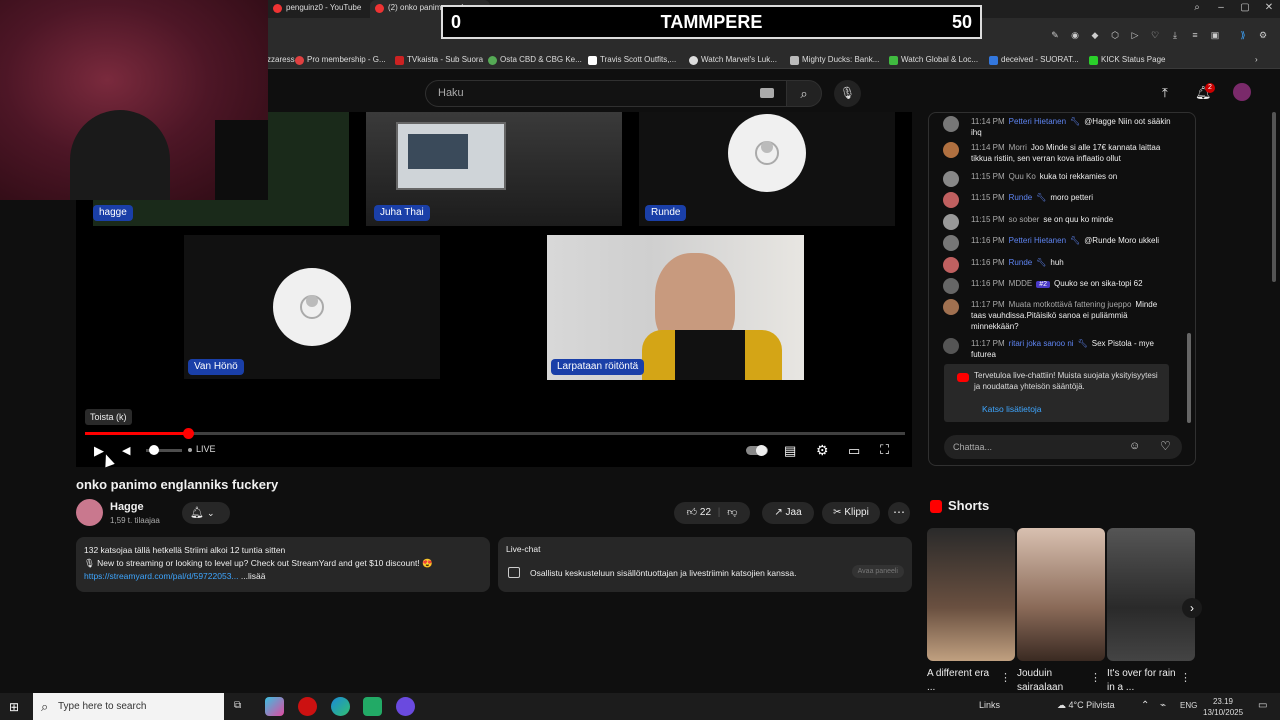  I want to click on channel-name: Hagge, so click(127, 507).